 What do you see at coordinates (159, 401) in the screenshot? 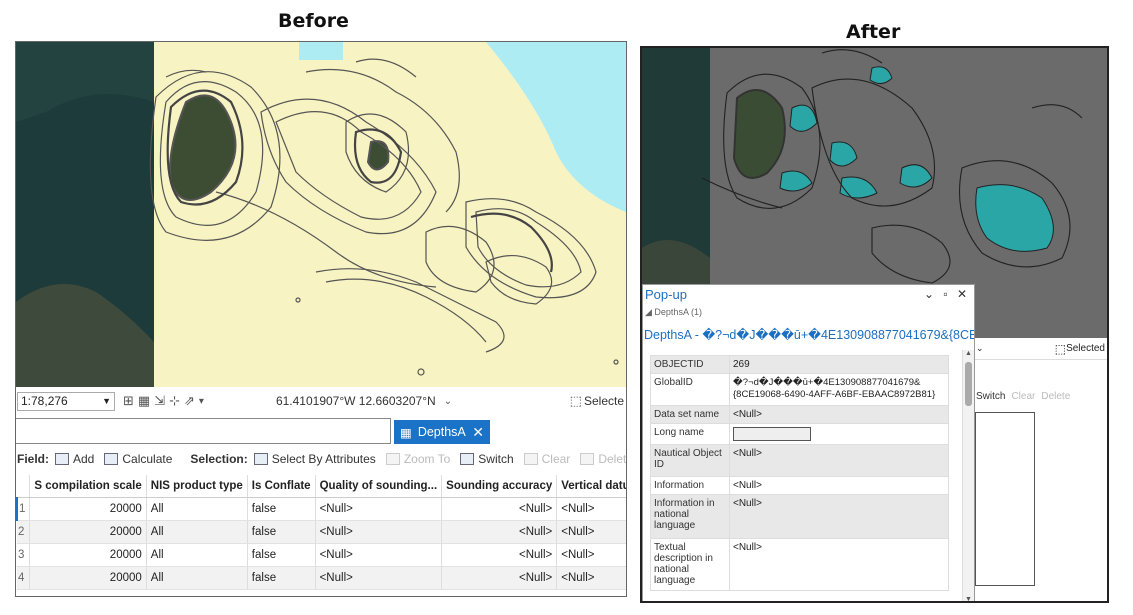
I see `fixed-zoom-icon: ⇲` at bounding box center [159, 401].